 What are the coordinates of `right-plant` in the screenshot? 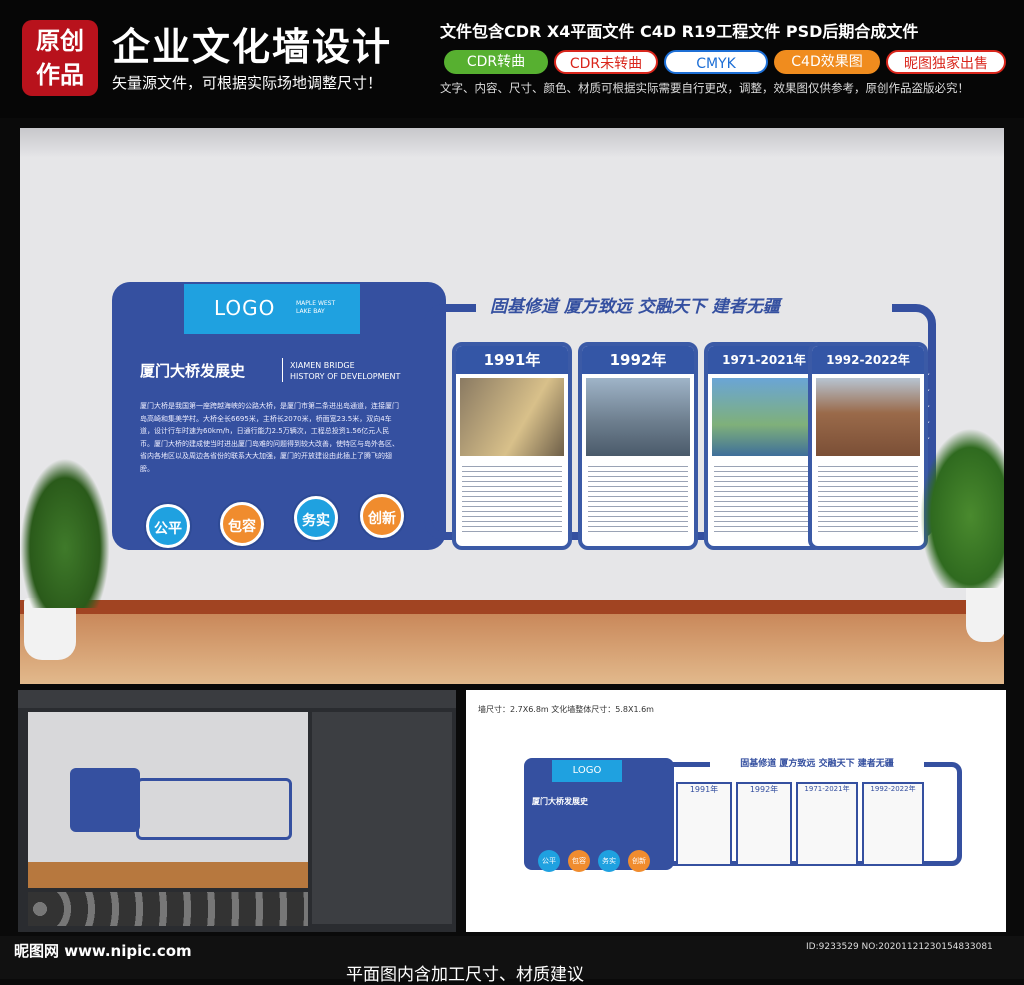 It's located at (962, 508).